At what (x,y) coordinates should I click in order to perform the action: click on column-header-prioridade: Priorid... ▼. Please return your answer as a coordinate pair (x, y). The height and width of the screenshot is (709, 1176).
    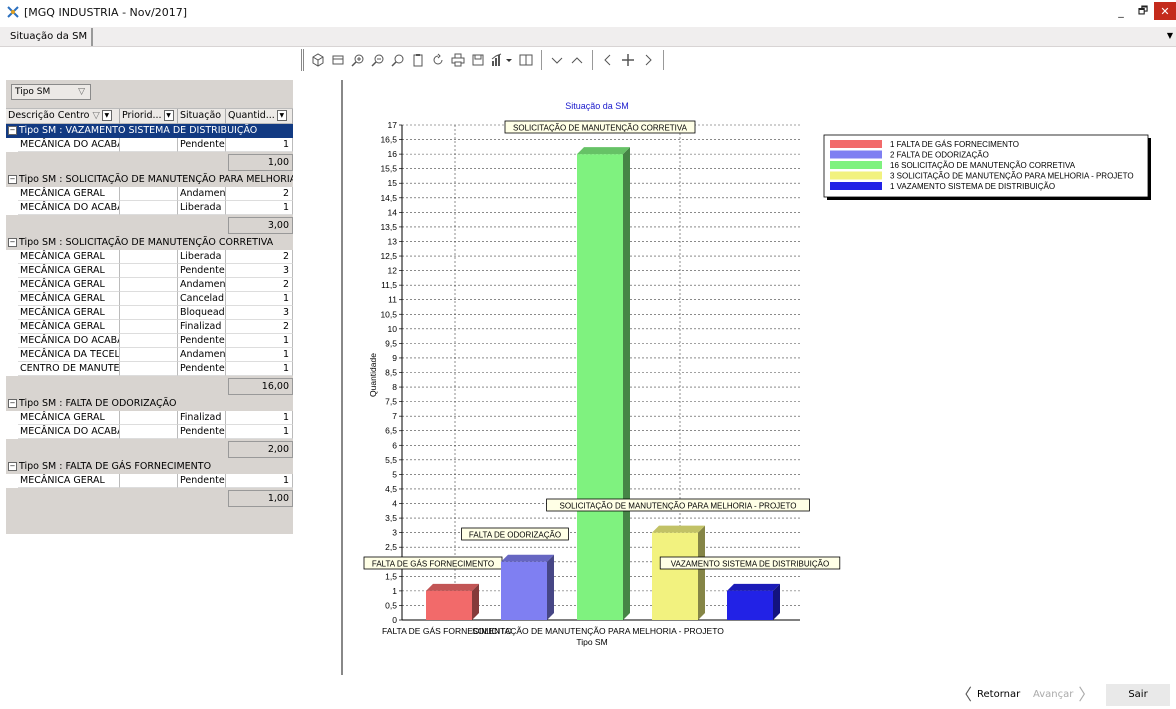
    Looking at the image, I should click on (149, 116).